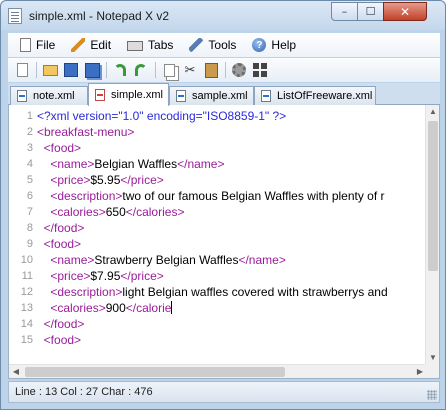 Image resolution: width=446 pixels, height=410 pixels. Describe the element at coordinates (15, 16) in the screenshot. I see `notepad-app-icon` at that location.